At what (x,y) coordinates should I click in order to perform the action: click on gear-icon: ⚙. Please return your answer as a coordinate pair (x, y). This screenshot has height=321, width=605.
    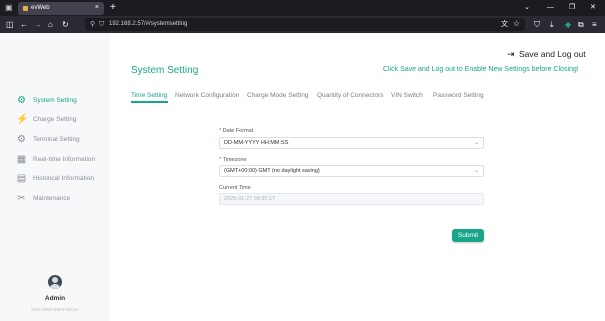
    Looking at the image, I should click on (21, 100).